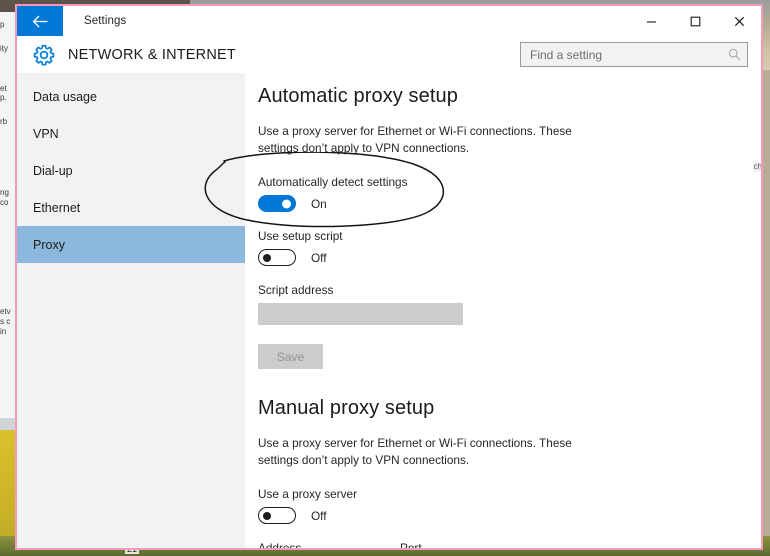 The width and height of the screenshot is (770, 556). Describe the element at coordinates (307, 494) in the screenshot. I see `use-proxy-label: Use a proxy server` at that location.